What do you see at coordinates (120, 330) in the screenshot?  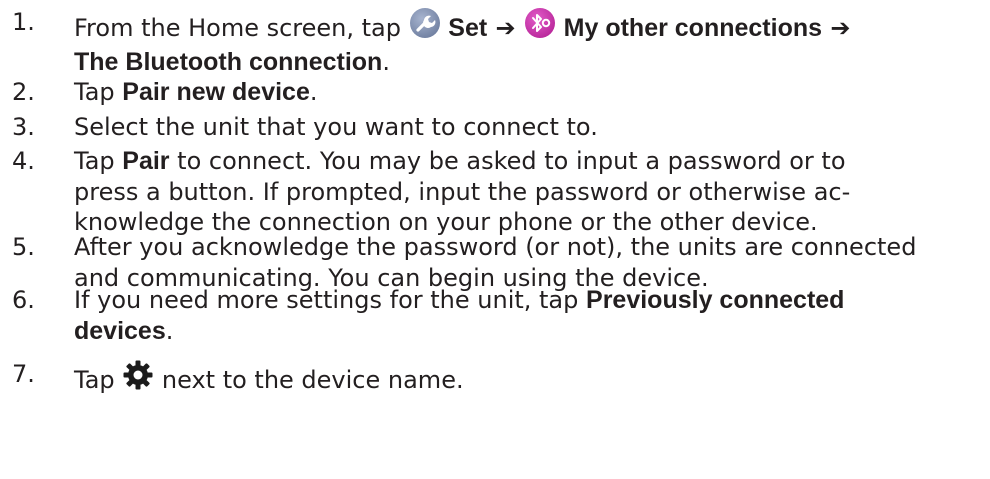 I see `ui-term: devices` at bounding box center [120, 330].